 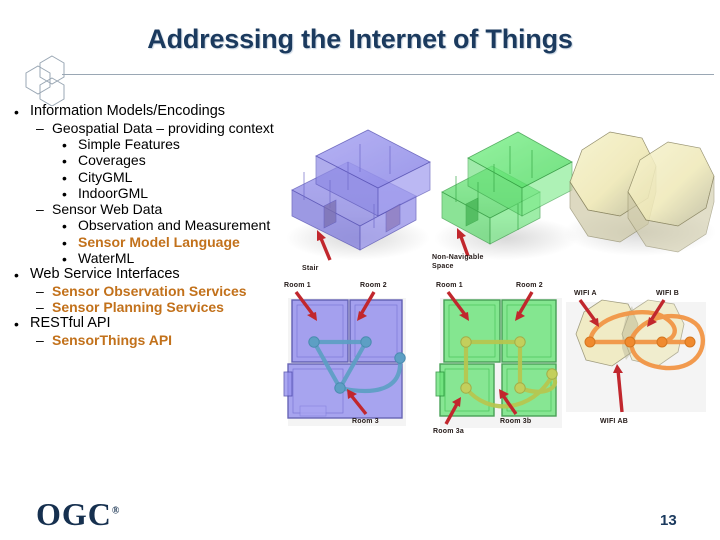 I want to click on ogc-logo: OGC®, so click(x=77, y=514).